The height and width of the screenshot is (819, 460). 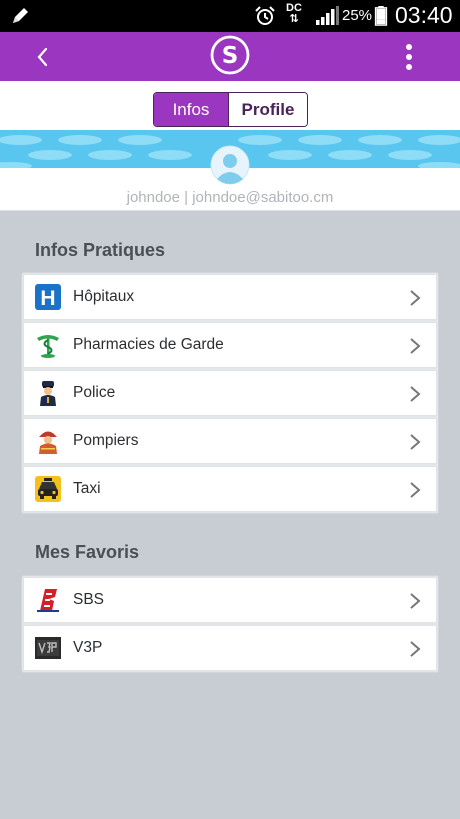 I want to click on list-item-v3p: V3P, so click(x=230, y=648).